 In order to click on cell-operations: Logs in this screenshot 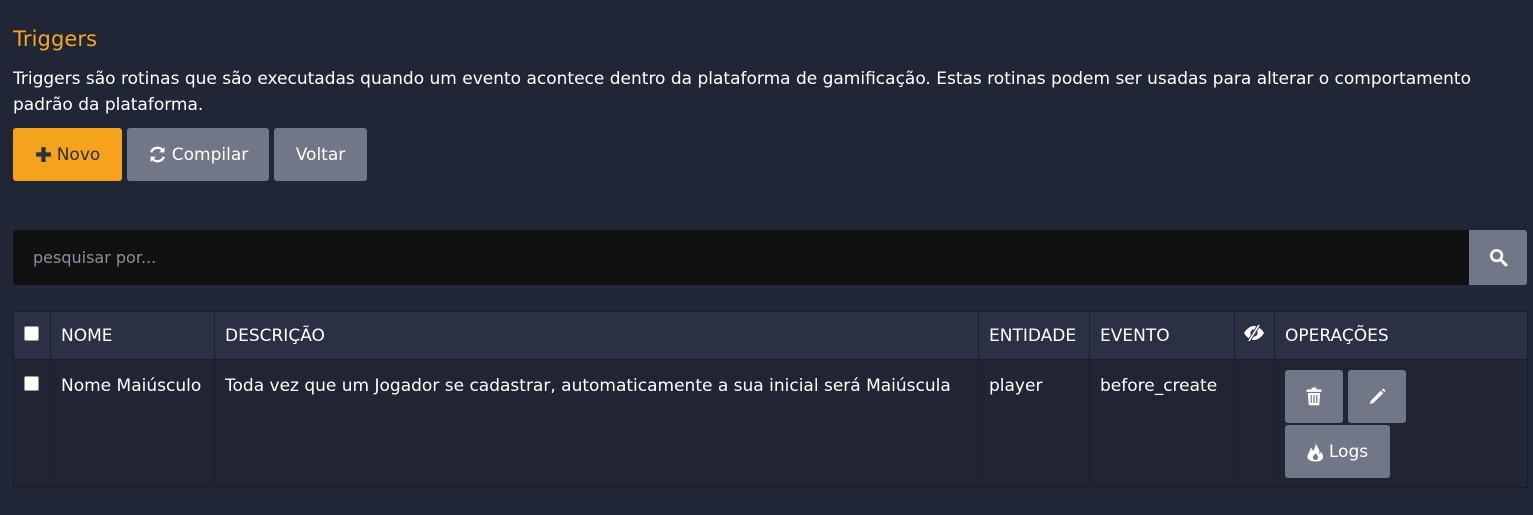, I will do `click(1401, 423)`.